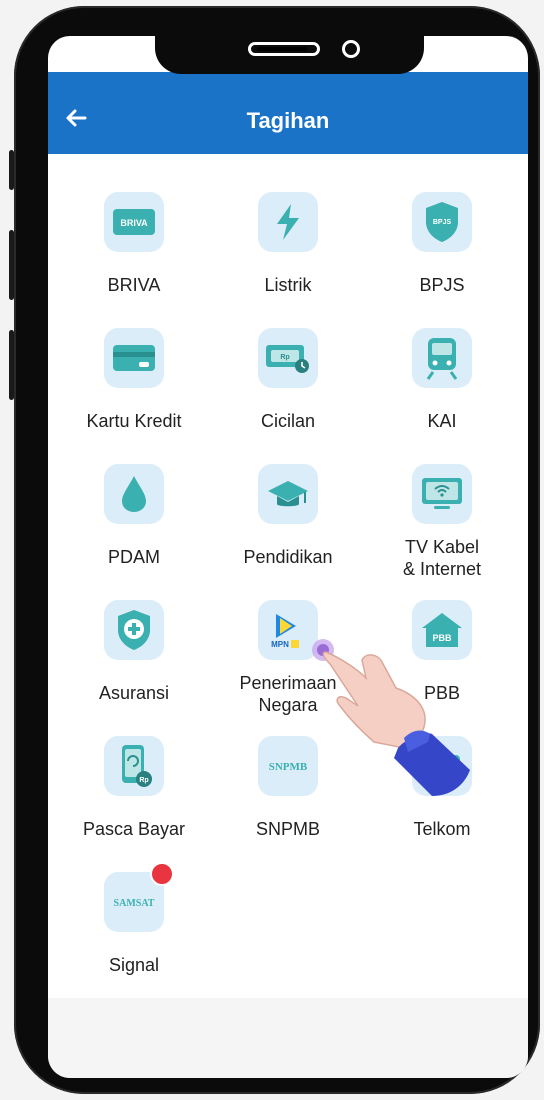 The height and width of the screenshot is (1100, 544). What do you see at coordinates (288, 694) in the screenshot?
I see `menu-item-label: Penerimaan Negara` at bounding box center [288, 694].